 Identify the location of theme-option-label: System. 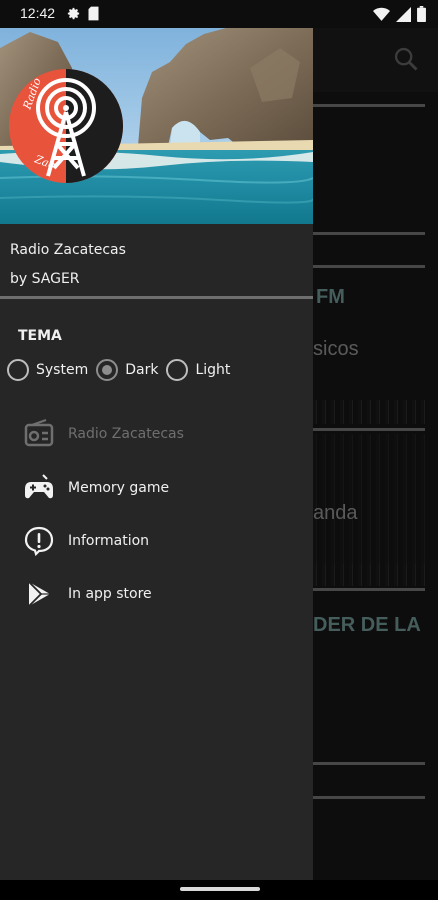
(62, 370).